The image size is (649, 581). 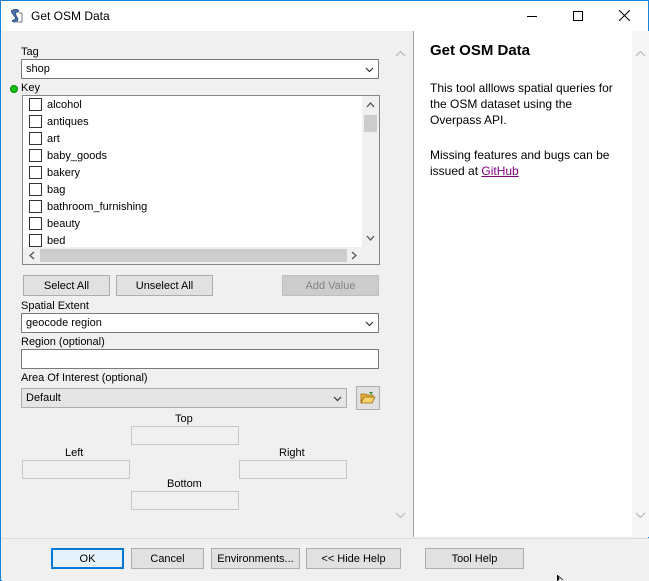 What do you see at coordinates (560, 578) in the screenshot?
I see `mouse-cursor-icon` at bounding box center [560, 578].